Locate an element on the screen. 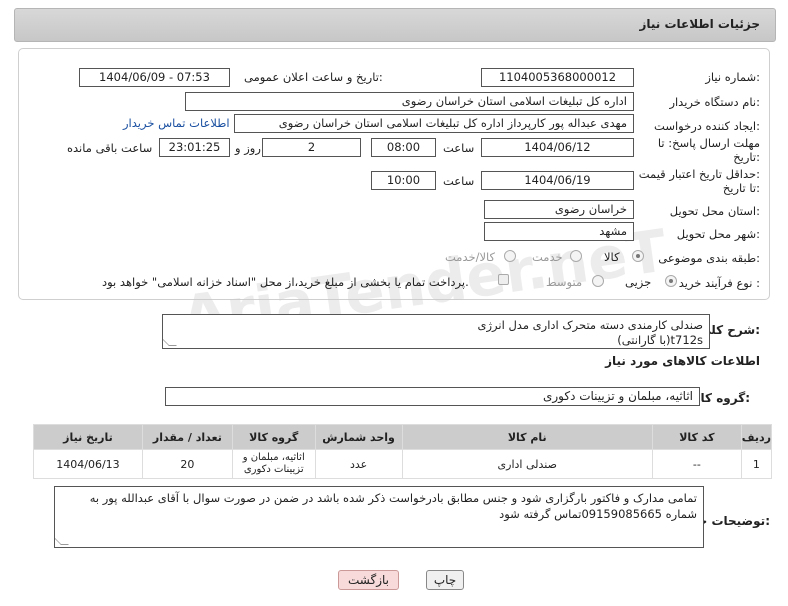 The width and height of the screenshot is (788, 606). price-time-label: ساعت is located at coordinates (459, 181).